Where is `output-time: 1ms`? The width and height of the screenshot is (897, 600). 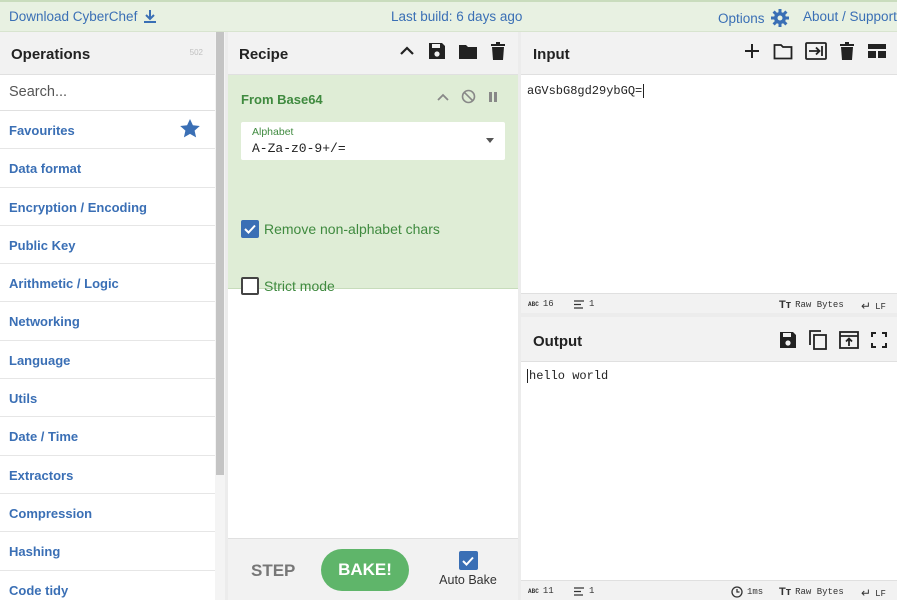 output-time: 1ms is located at coordinates (747, 592).